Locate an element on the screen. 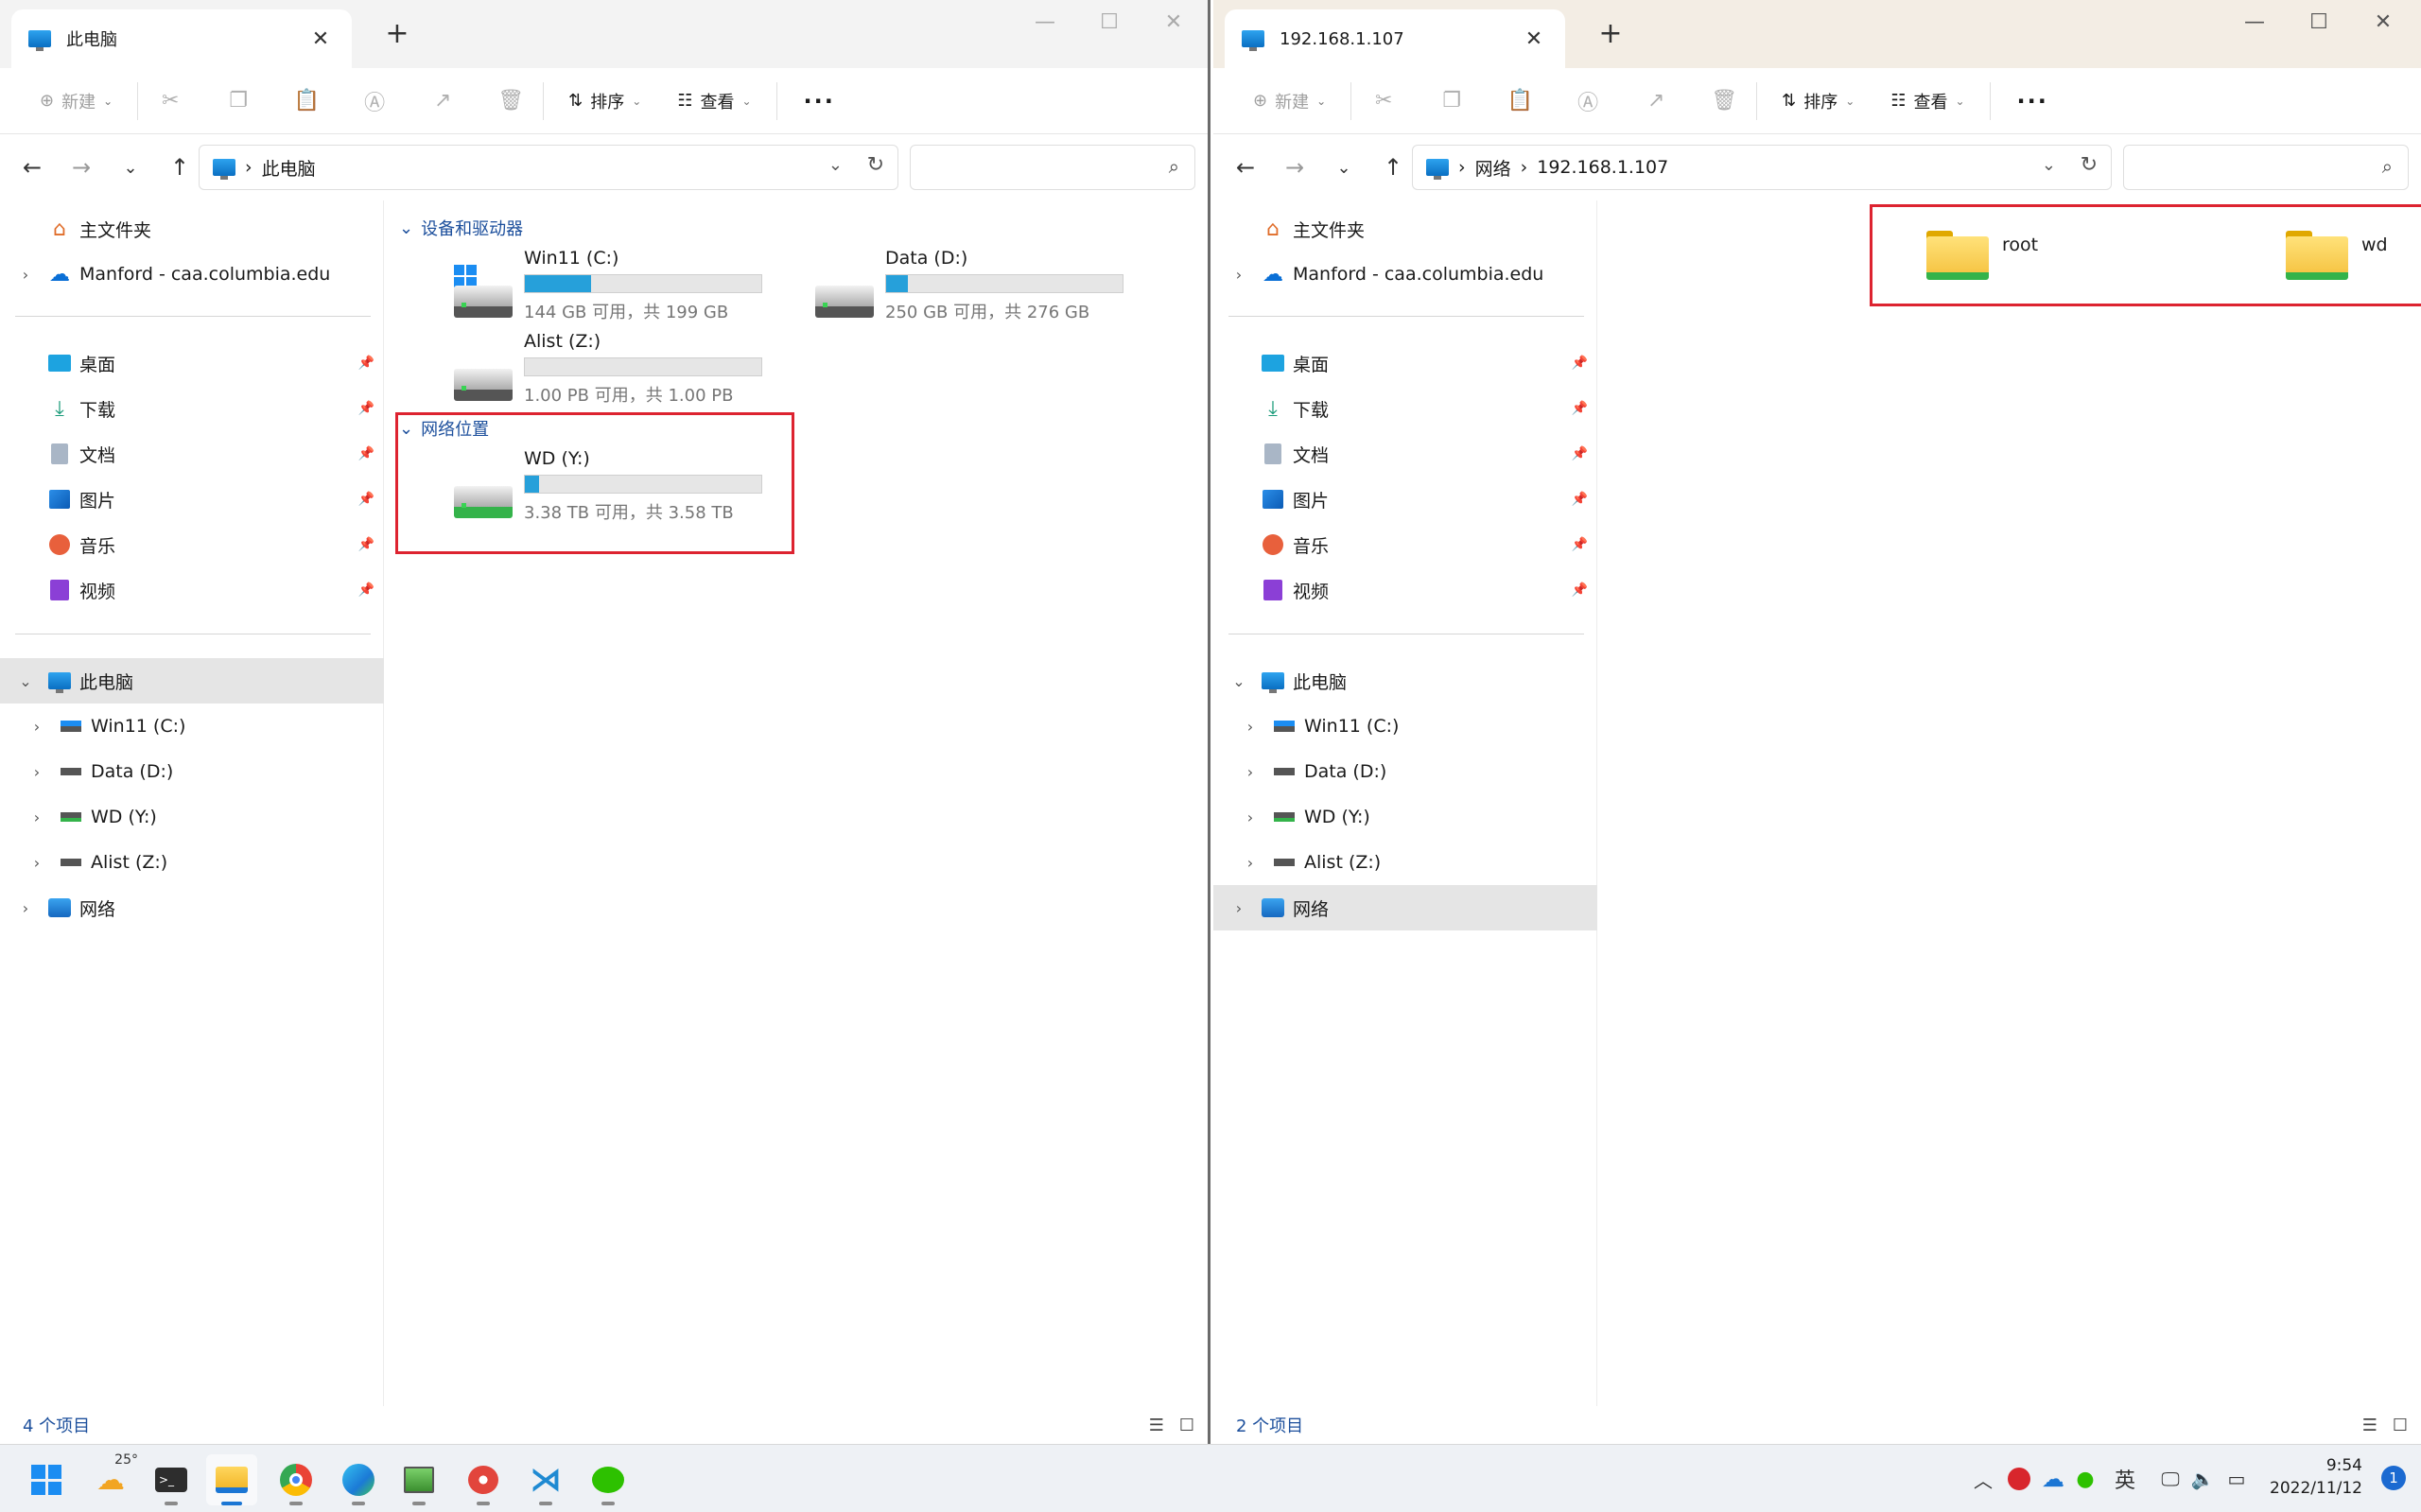 The image size is (2421, 1512). taskbar-app-edge is located at coordinates (358, 1479).